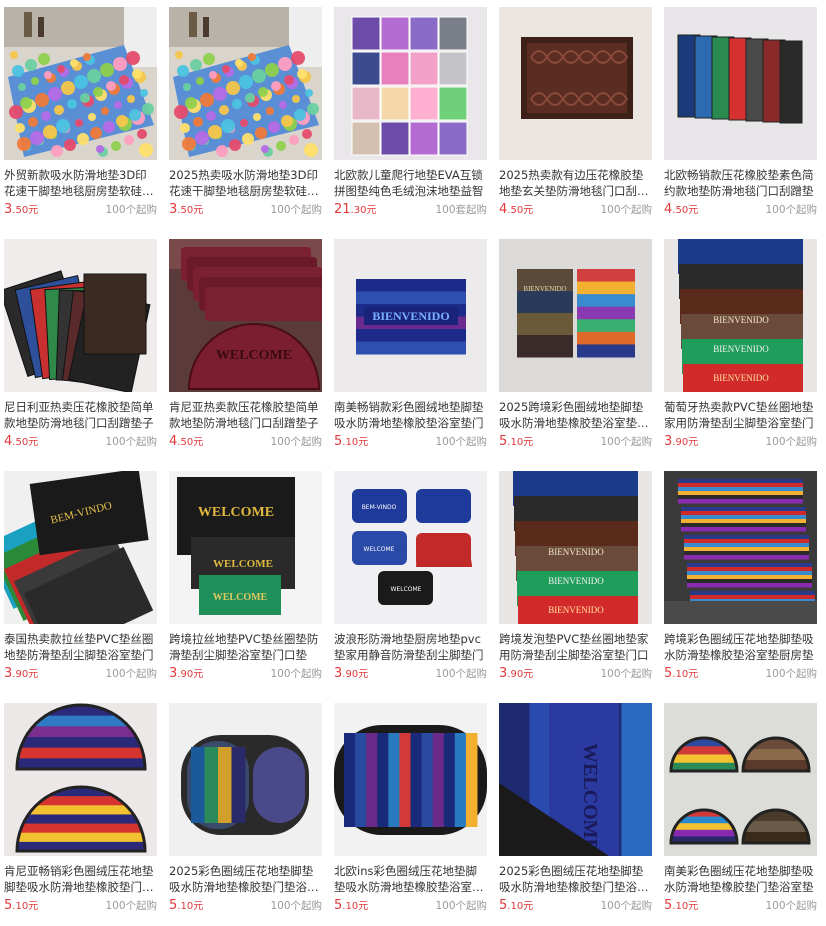 The height and width of the screenshot is (926, 826). What do you see at coordinates (245, 315) in the screenshot?
I see `product-image: WELCOME` at bounding box center [245, 315].